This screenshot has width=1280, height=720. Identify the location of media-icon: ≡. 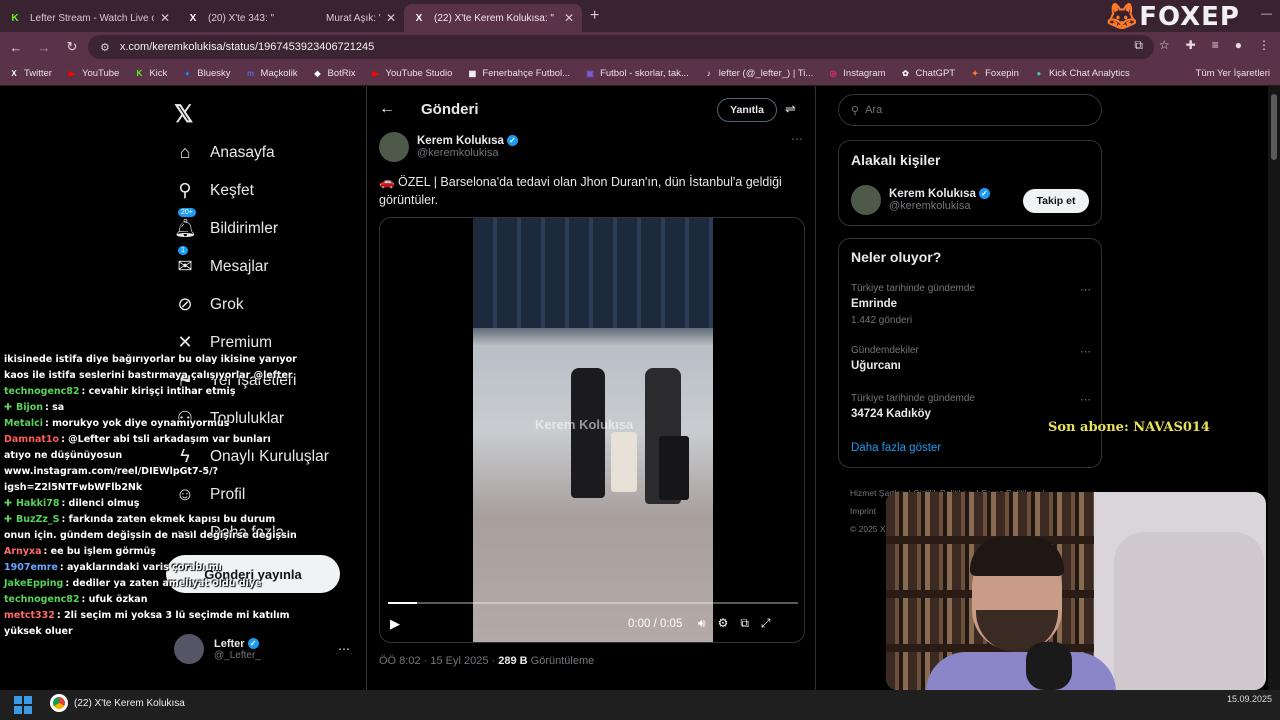
(1215, 45).